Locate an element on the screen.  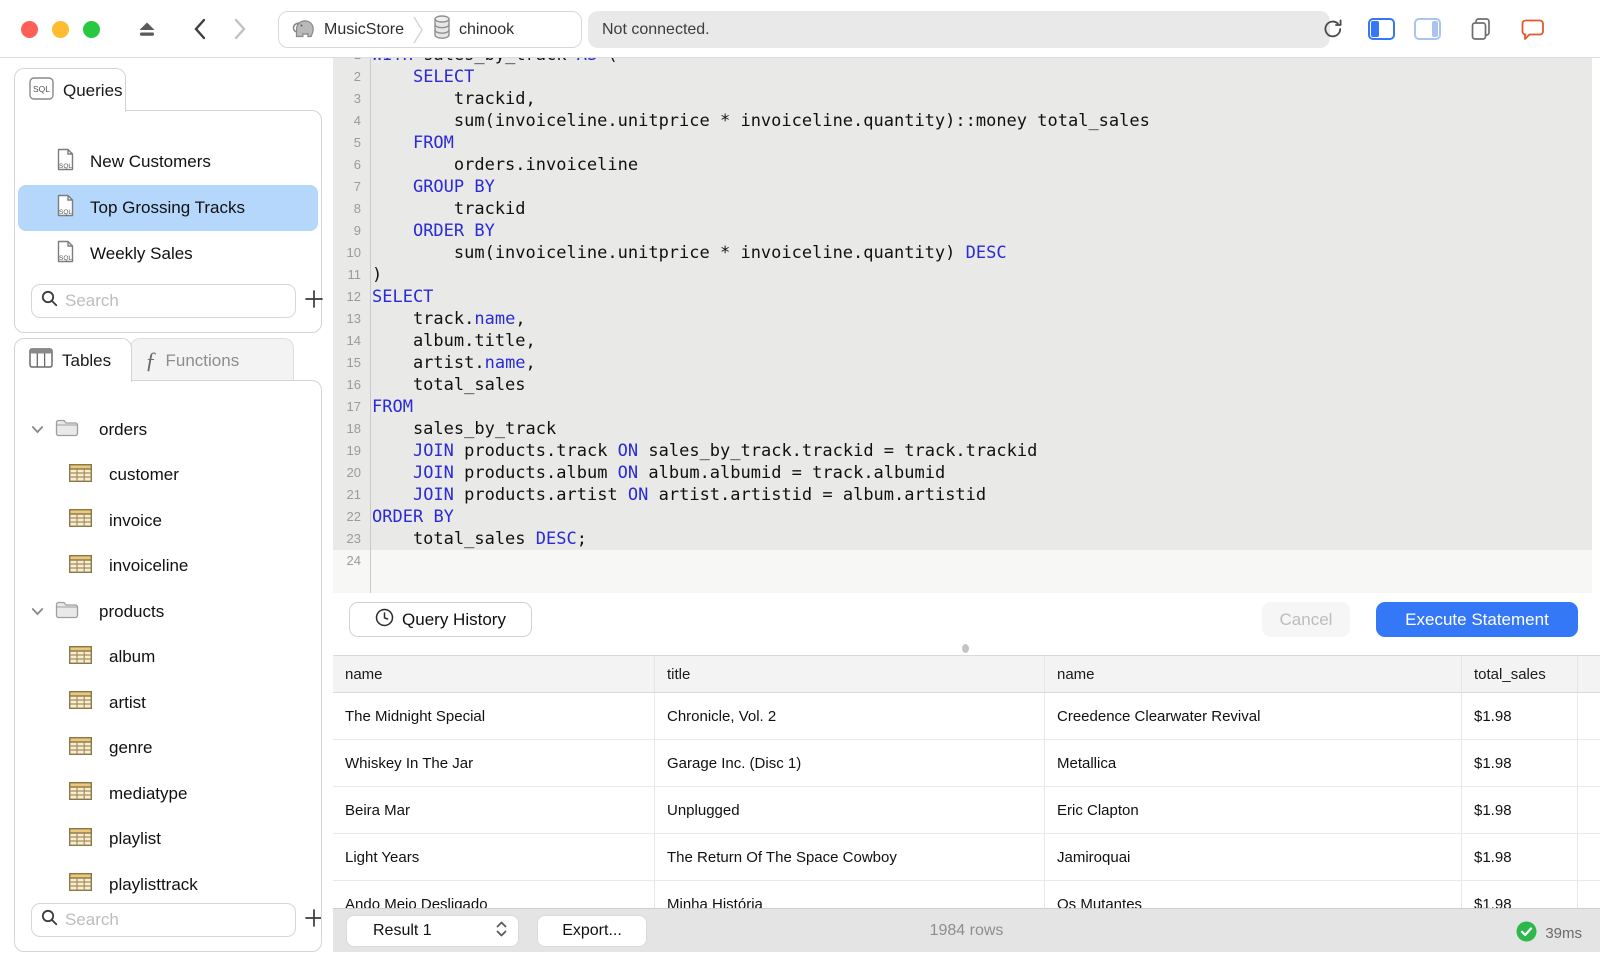
eject-icon is located at coordinates (147, 29).